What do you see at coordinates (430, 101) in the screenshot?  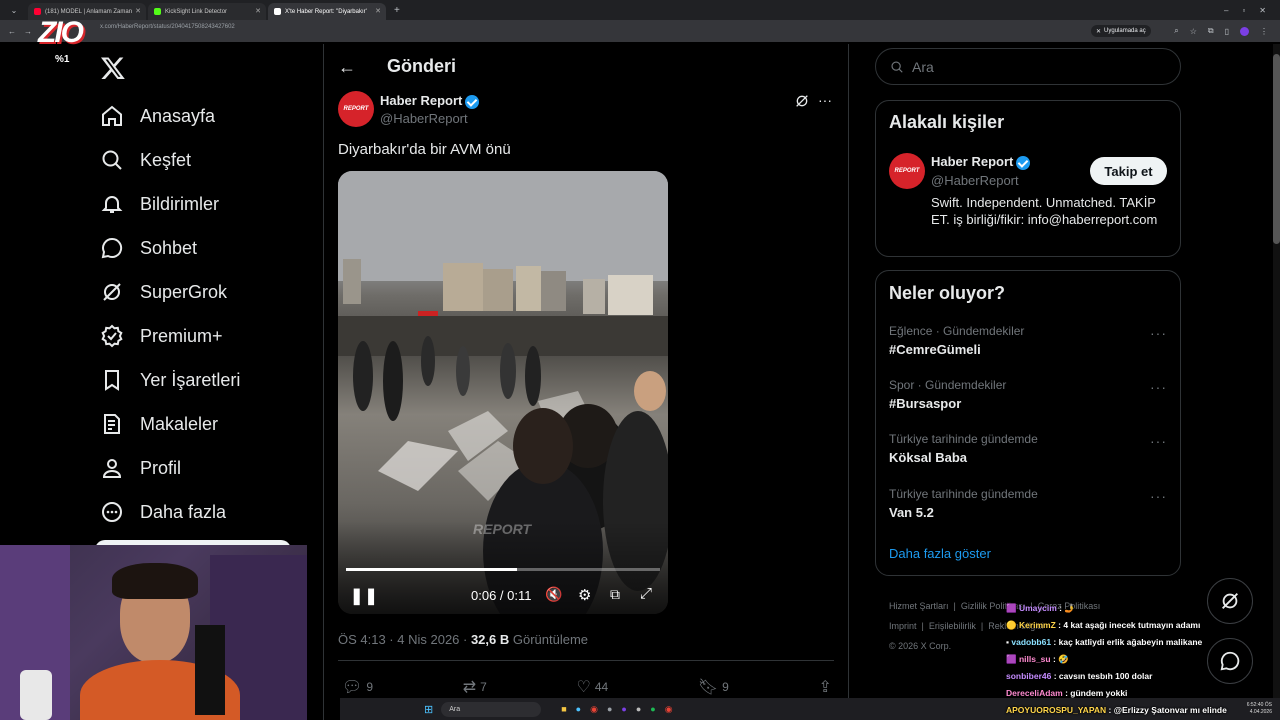 I see `author-name: Haber Report` at bounding box center [430, 101].